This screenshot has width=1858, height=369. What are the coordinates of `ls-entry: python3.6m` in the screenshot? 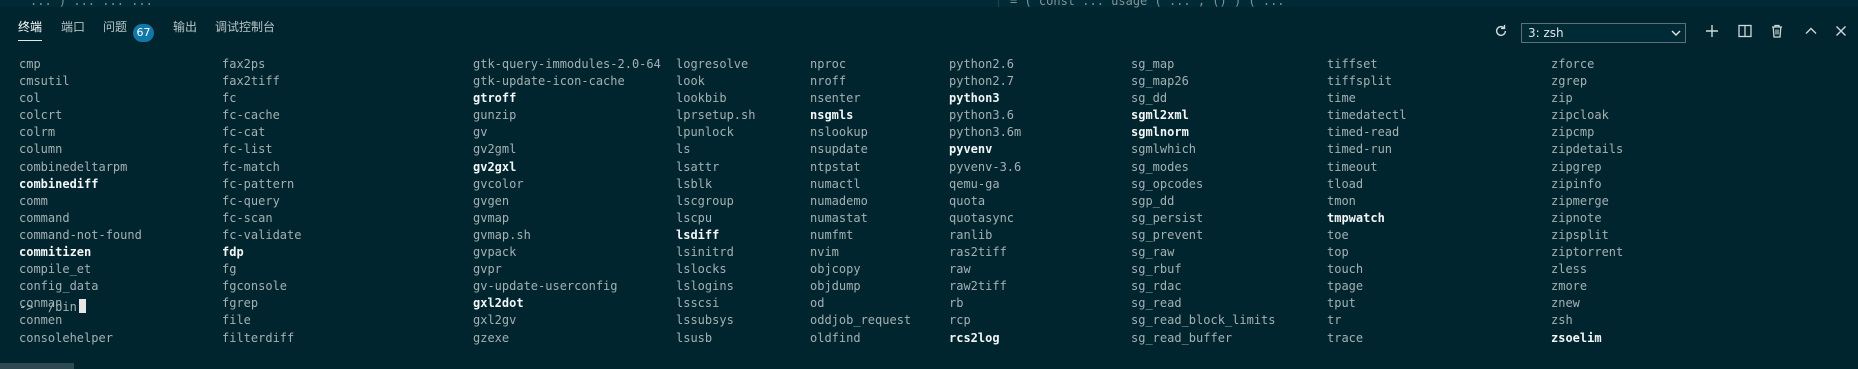 It's located at (985, 132).